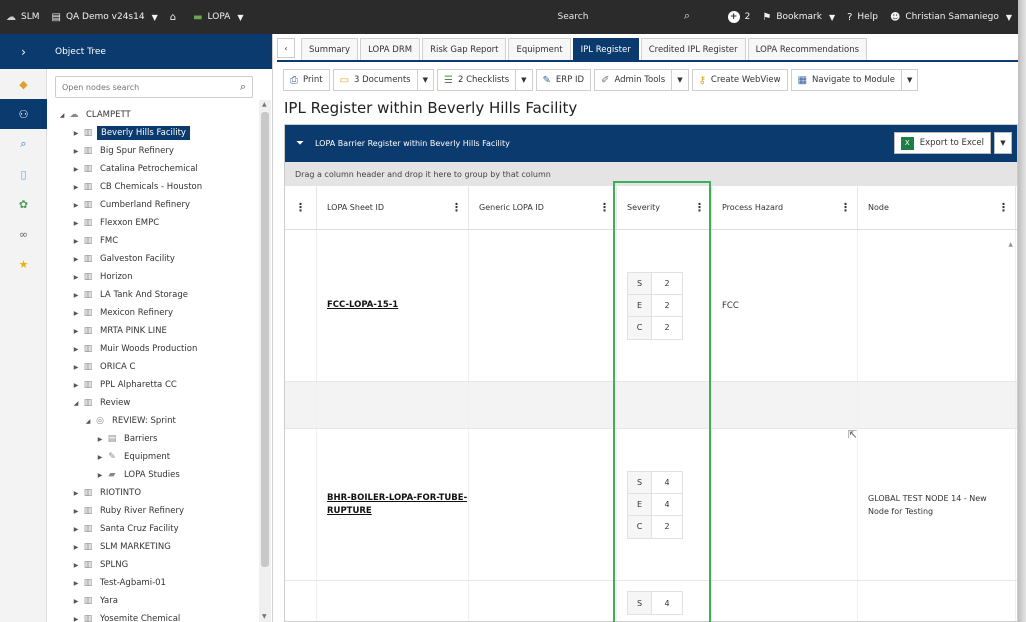 The height and width of the screenshot is (622, 1026). What do you see at coordinates (153, 511) in the screenshot?
I see `tree-node: ▶ ▥ Ruby River Refinery` at bounding box center [153, 511].